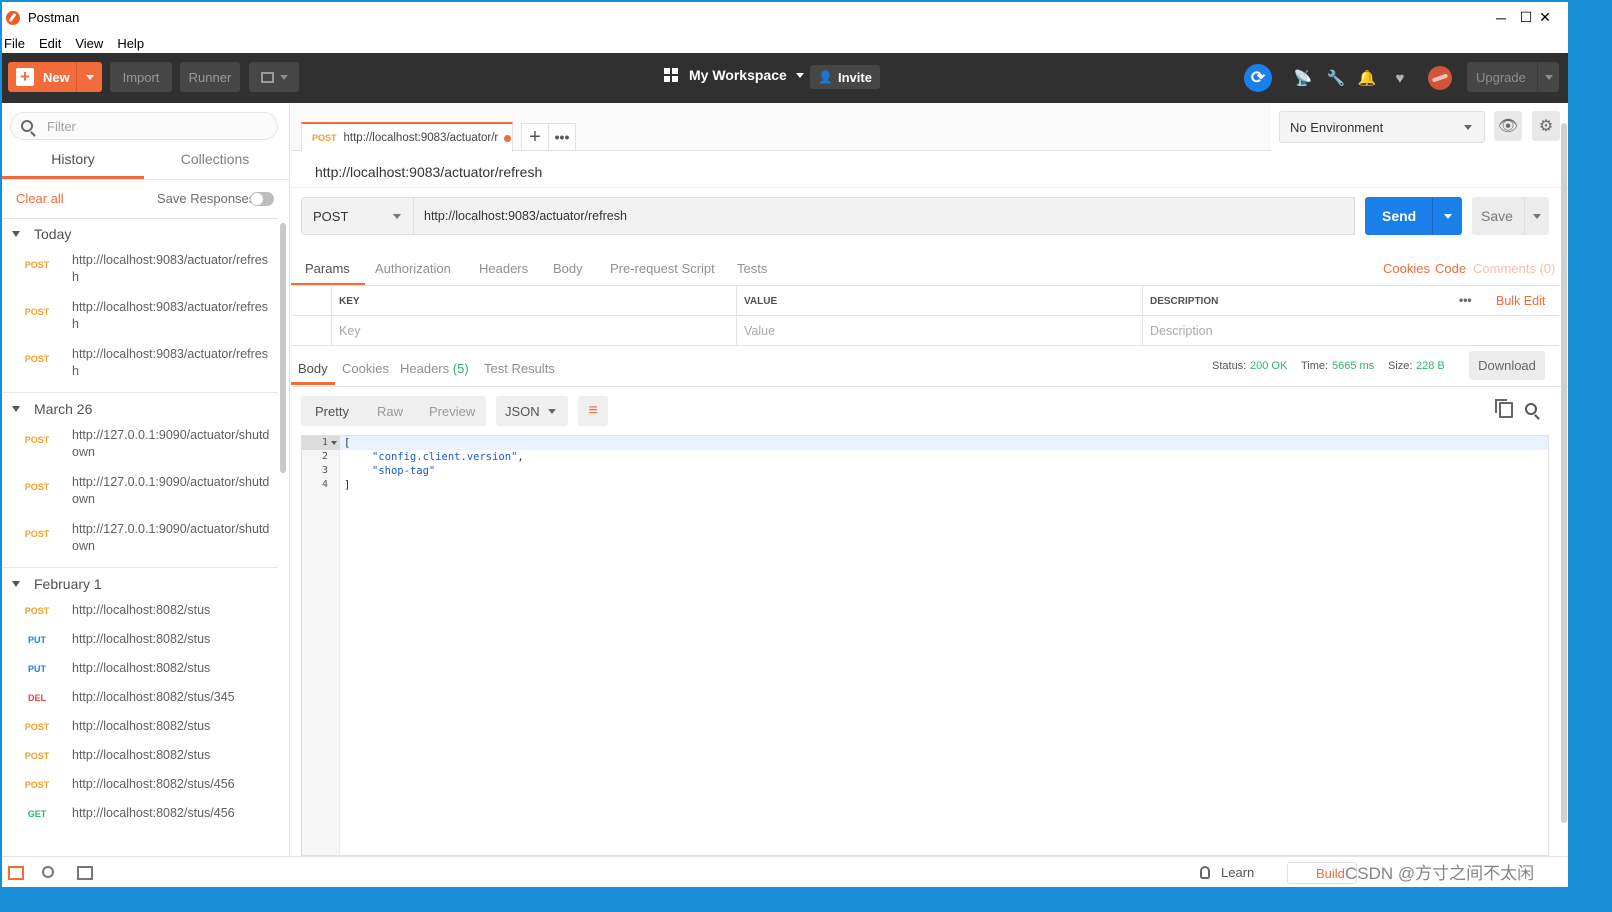 Image resolution: width=1612 pixels, height=912 pixels. Describe the element at coordinates (130, 43) in the screenshot. I see `menu-help: Help` at that location.